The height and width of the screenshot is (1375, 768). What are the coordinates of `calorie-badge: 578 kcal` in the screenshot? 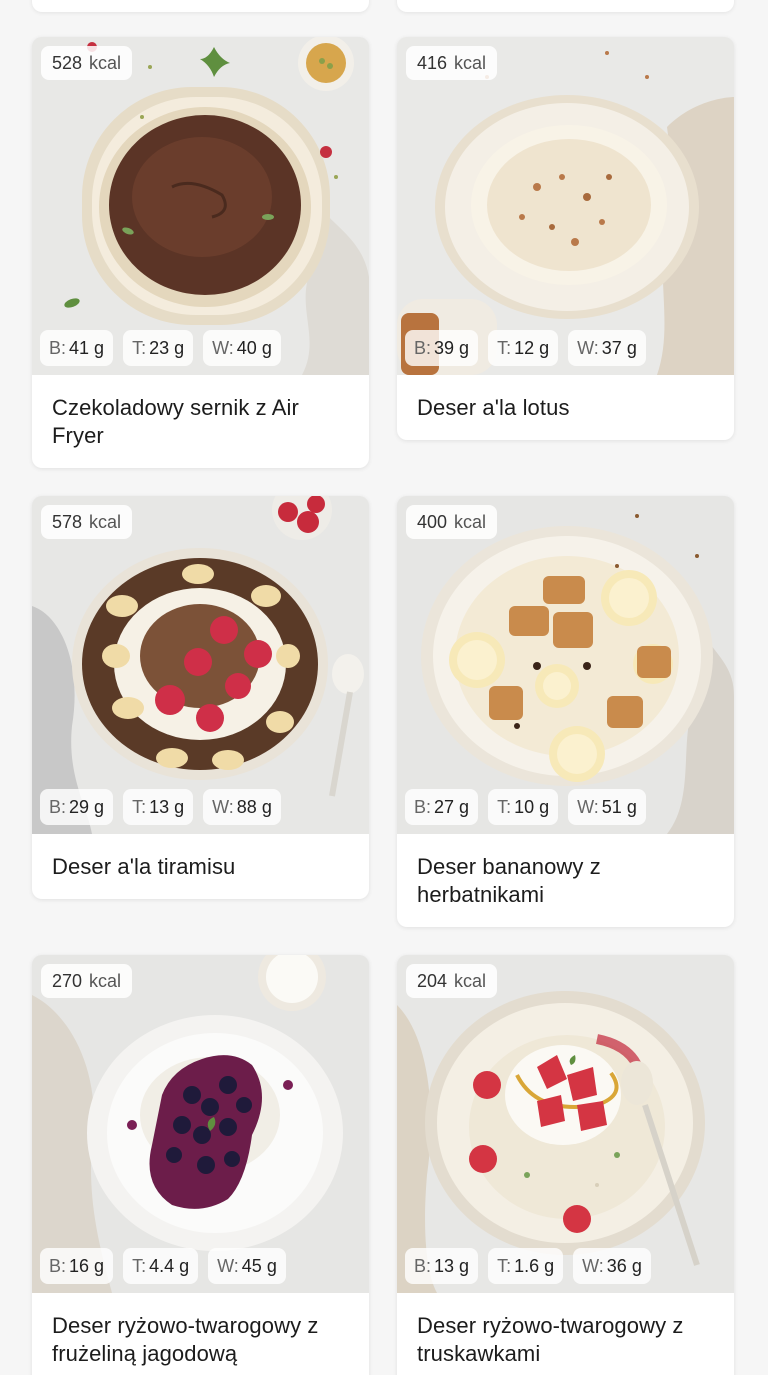 It's located at (87, 522).